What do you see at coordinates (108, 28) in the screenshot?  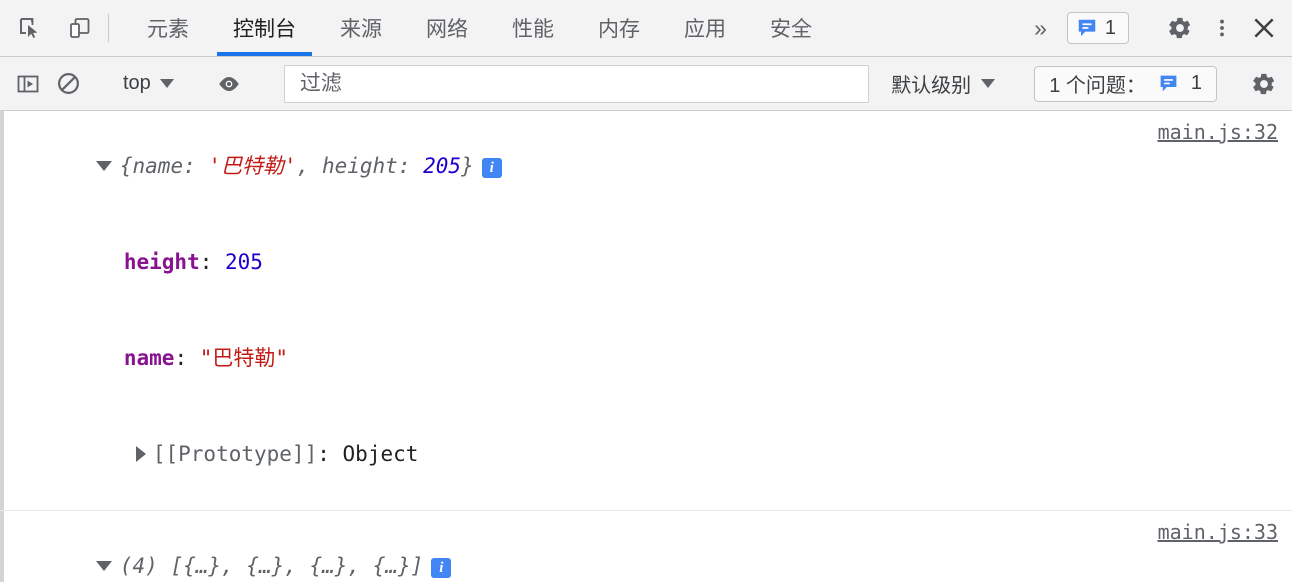 I see `toolbar-divider` at bounding box center [108, 28].